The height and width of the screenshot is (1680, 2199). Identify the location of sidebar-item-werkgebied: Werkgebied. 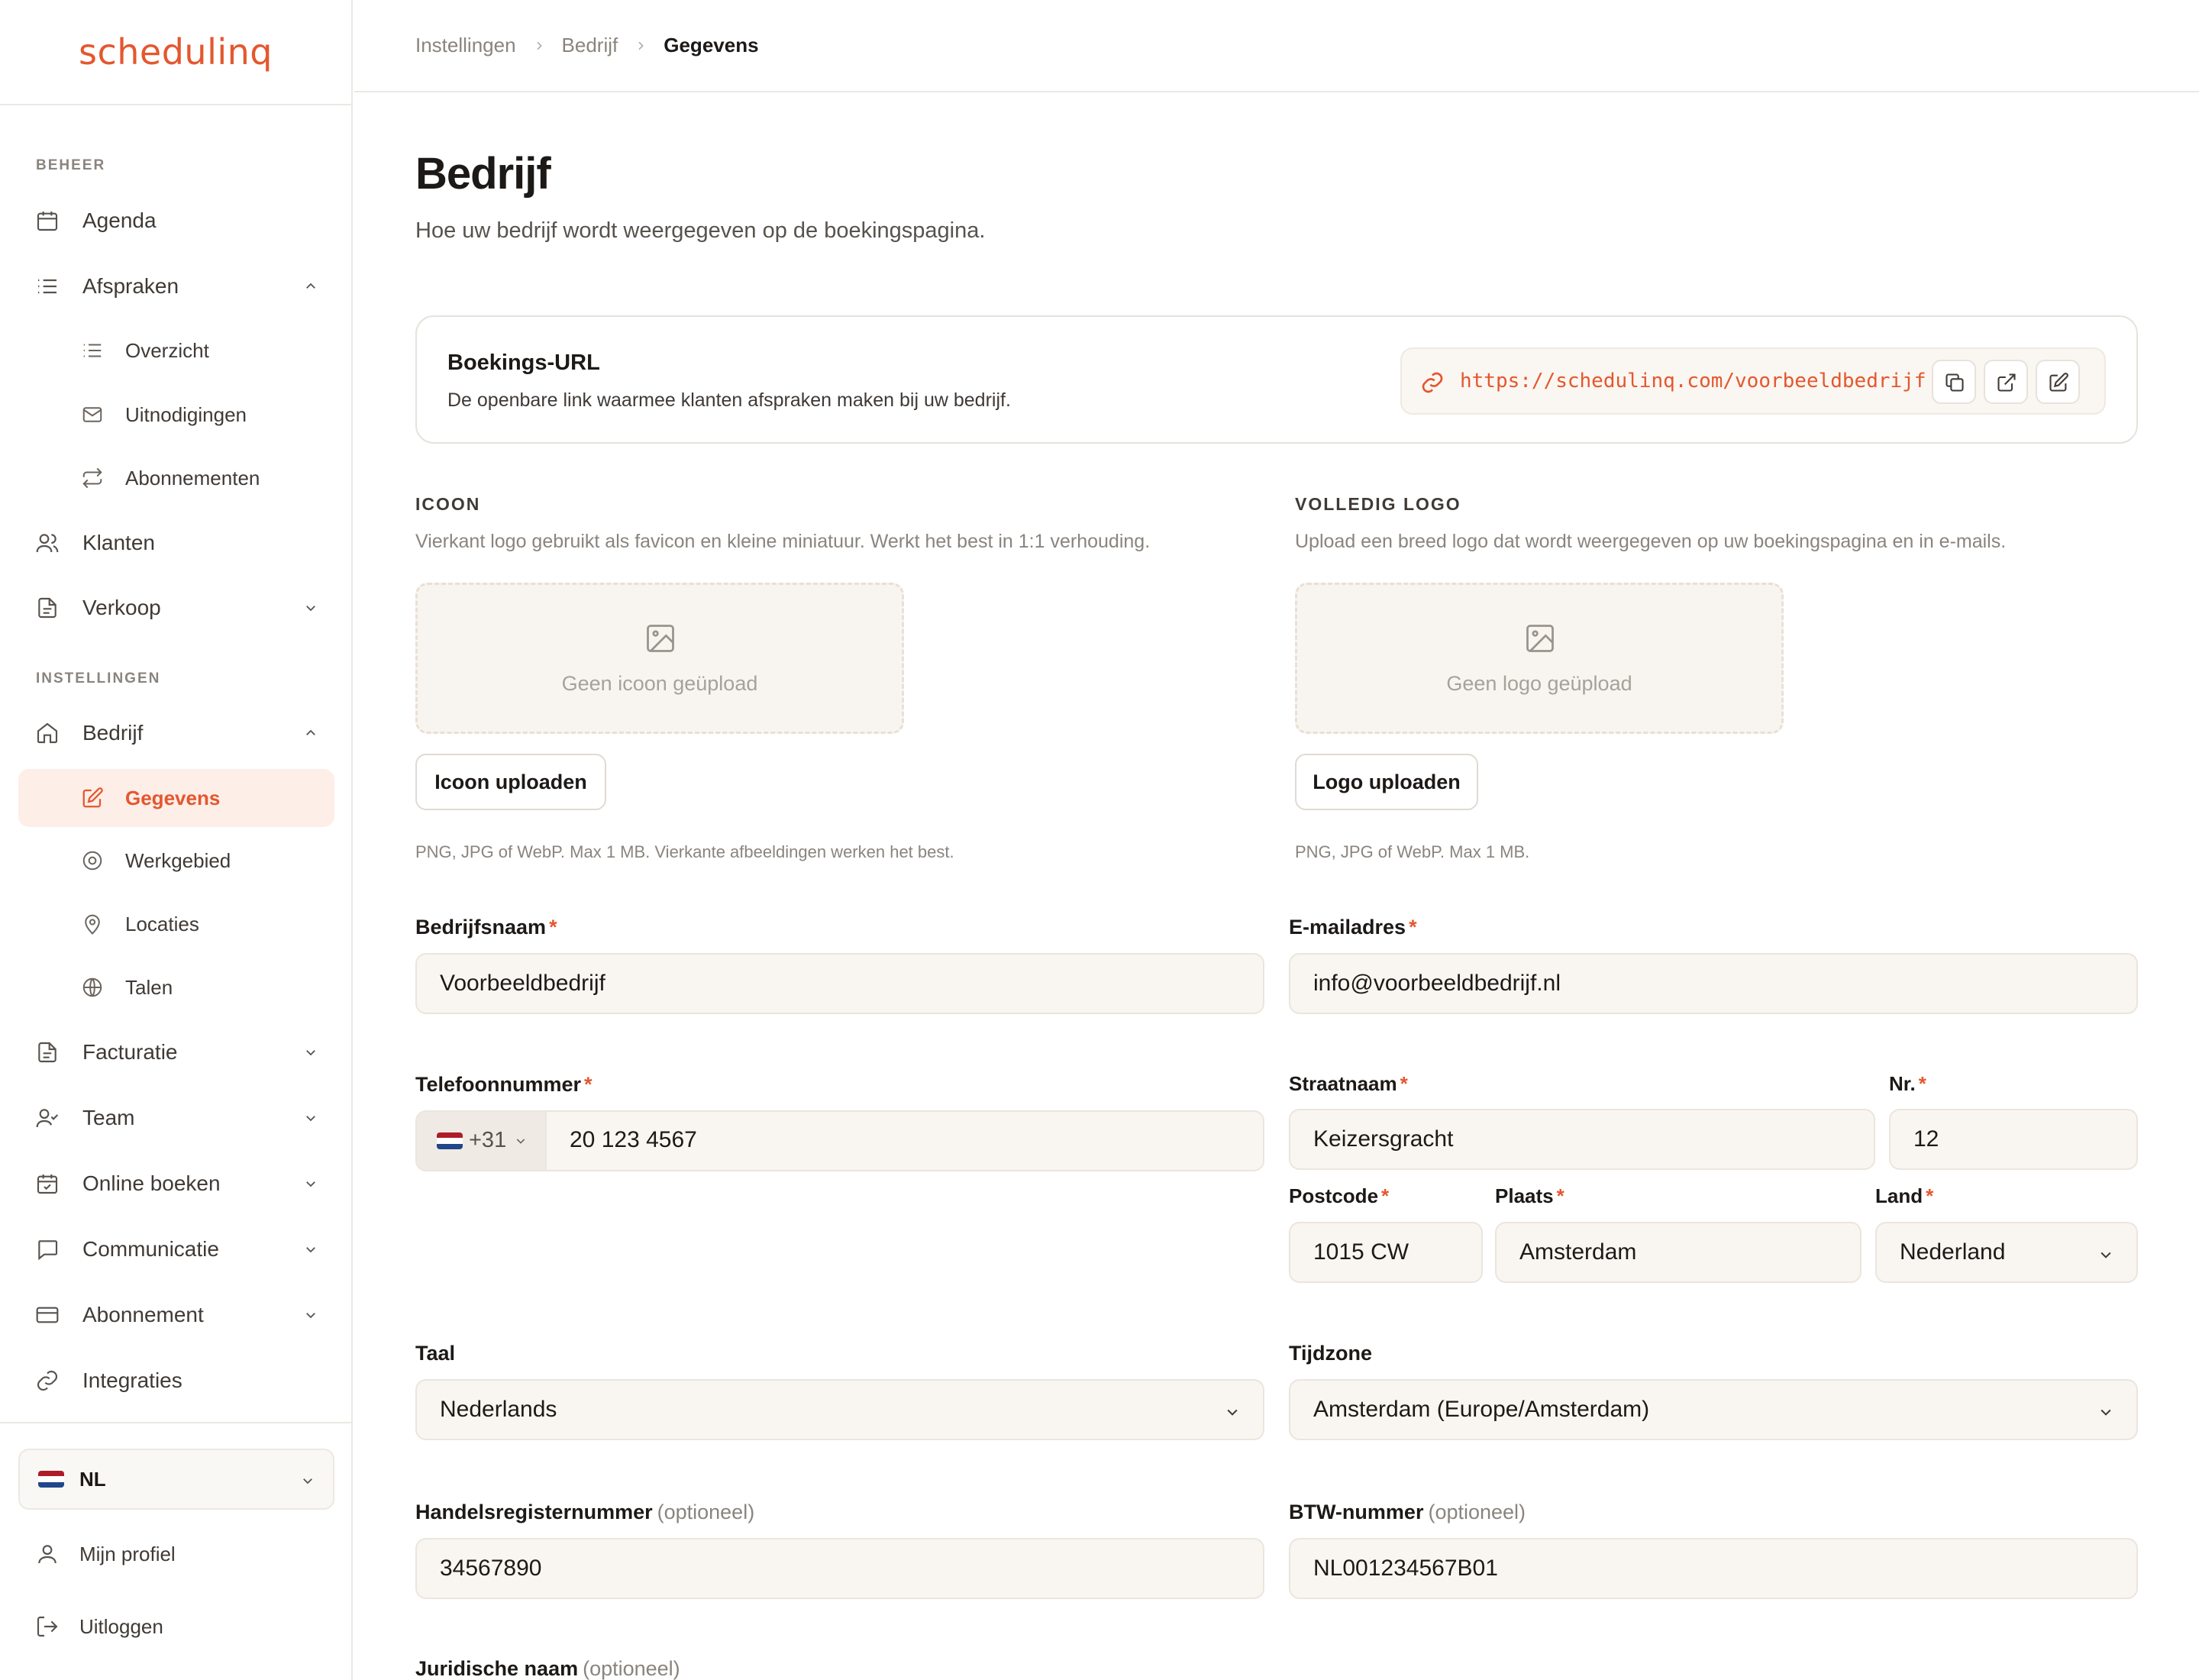
(176, 861).